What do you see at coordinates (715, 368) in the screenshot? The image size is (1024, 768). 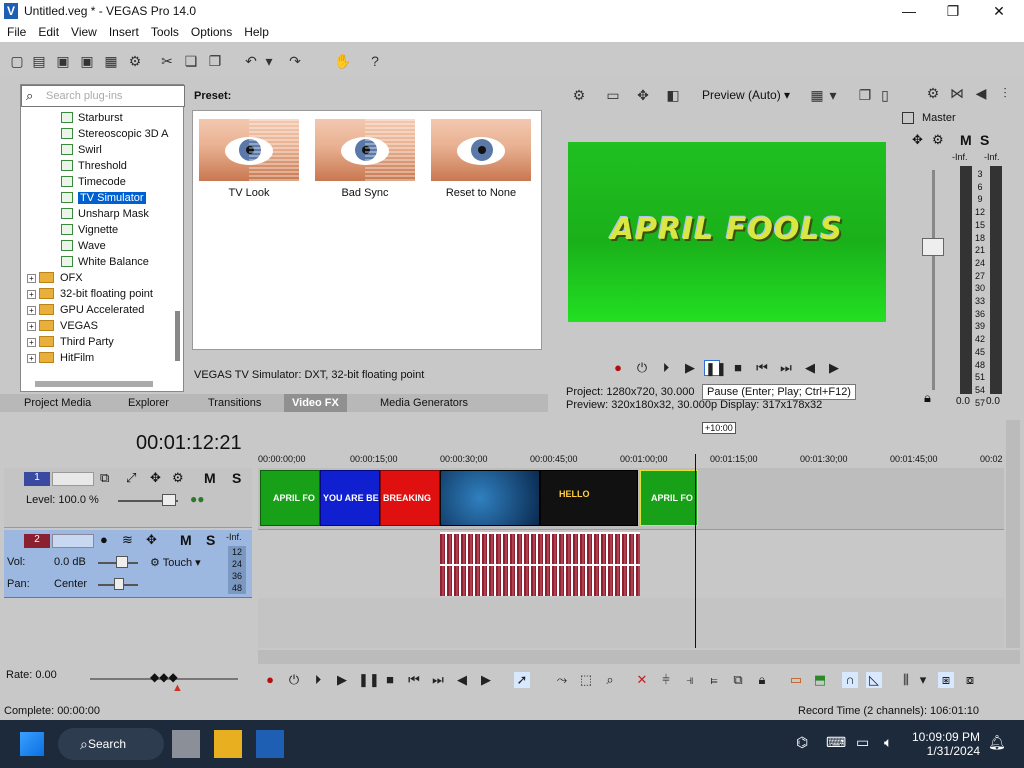 I see `pause-icon: ❚❚` at bounding box center [715, 368].